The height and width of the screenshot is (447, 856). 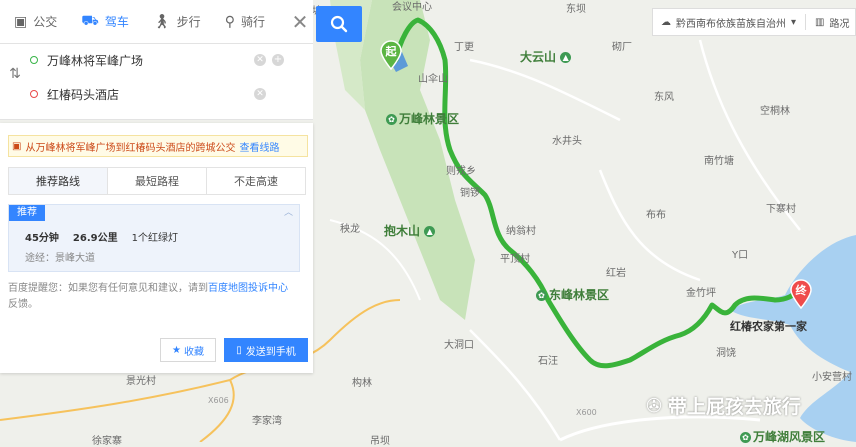 I want to click on map-label-road: X606, so click(x=218, y=400).